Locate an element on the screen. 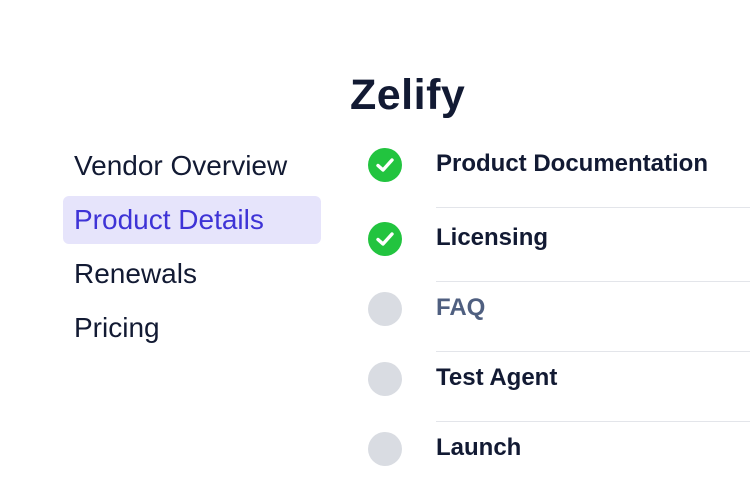 Image resolution: width=750 pixels, height=500 pixels. sidebar-item-pricing: Pricing is located at coordinates (192, 328).